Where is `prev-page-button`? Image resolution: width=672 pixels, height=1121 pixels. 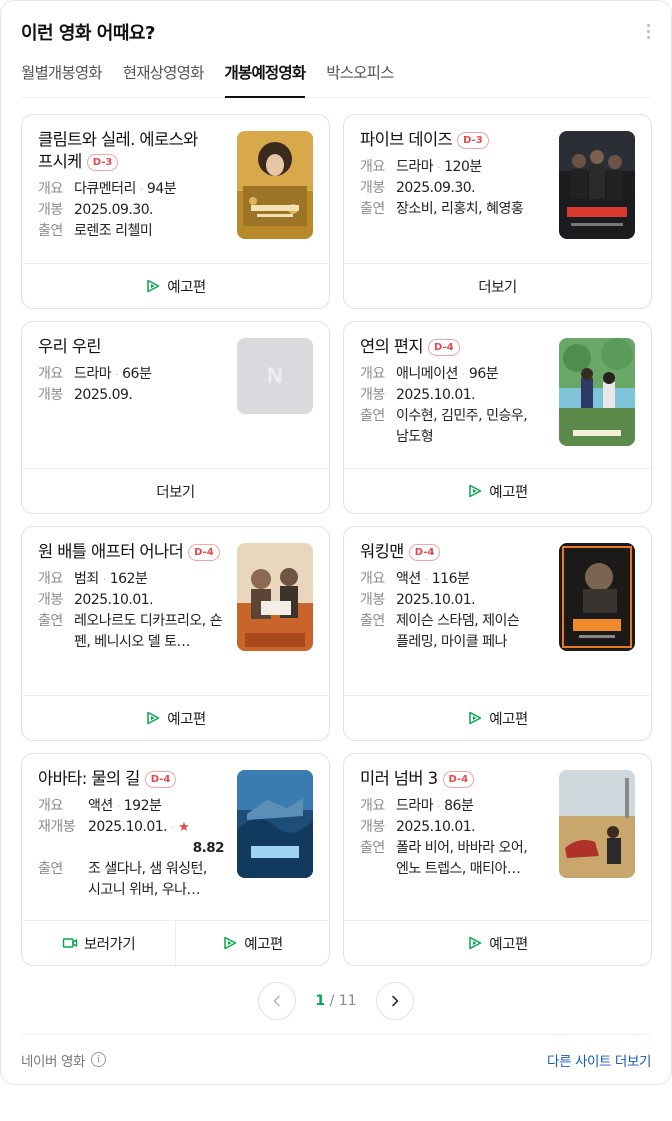
prev-page-button is located at coordinates (277, 1001).